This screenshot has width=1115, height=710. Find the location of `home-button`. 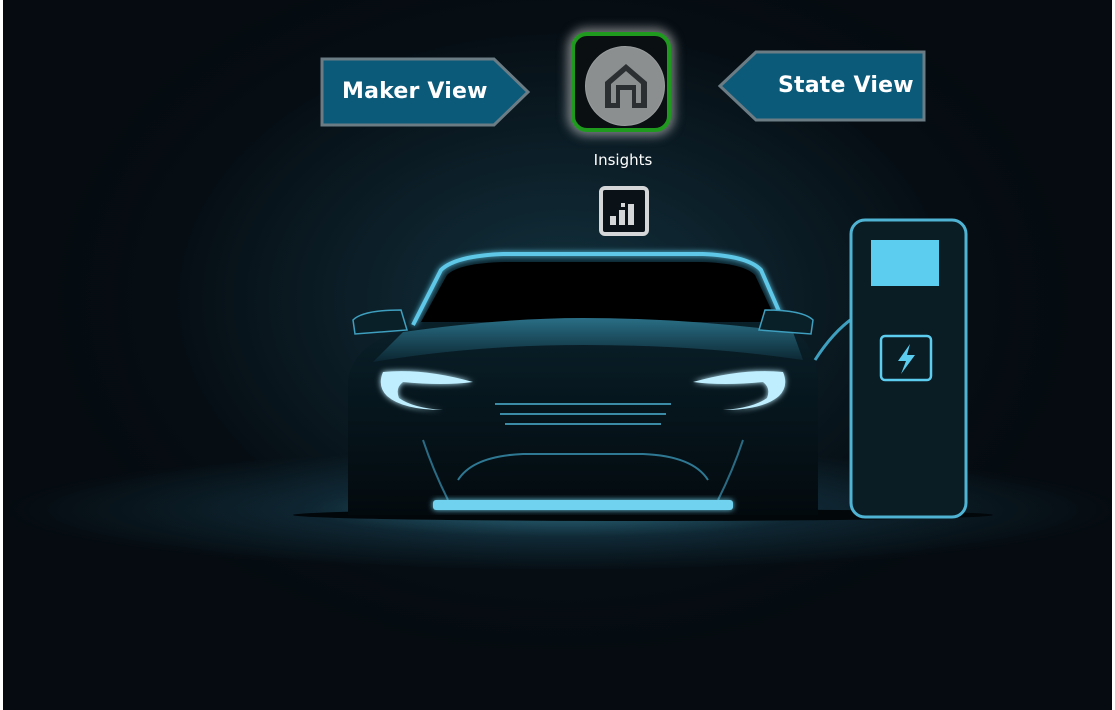

home-button is located at coordinates (621, 82).